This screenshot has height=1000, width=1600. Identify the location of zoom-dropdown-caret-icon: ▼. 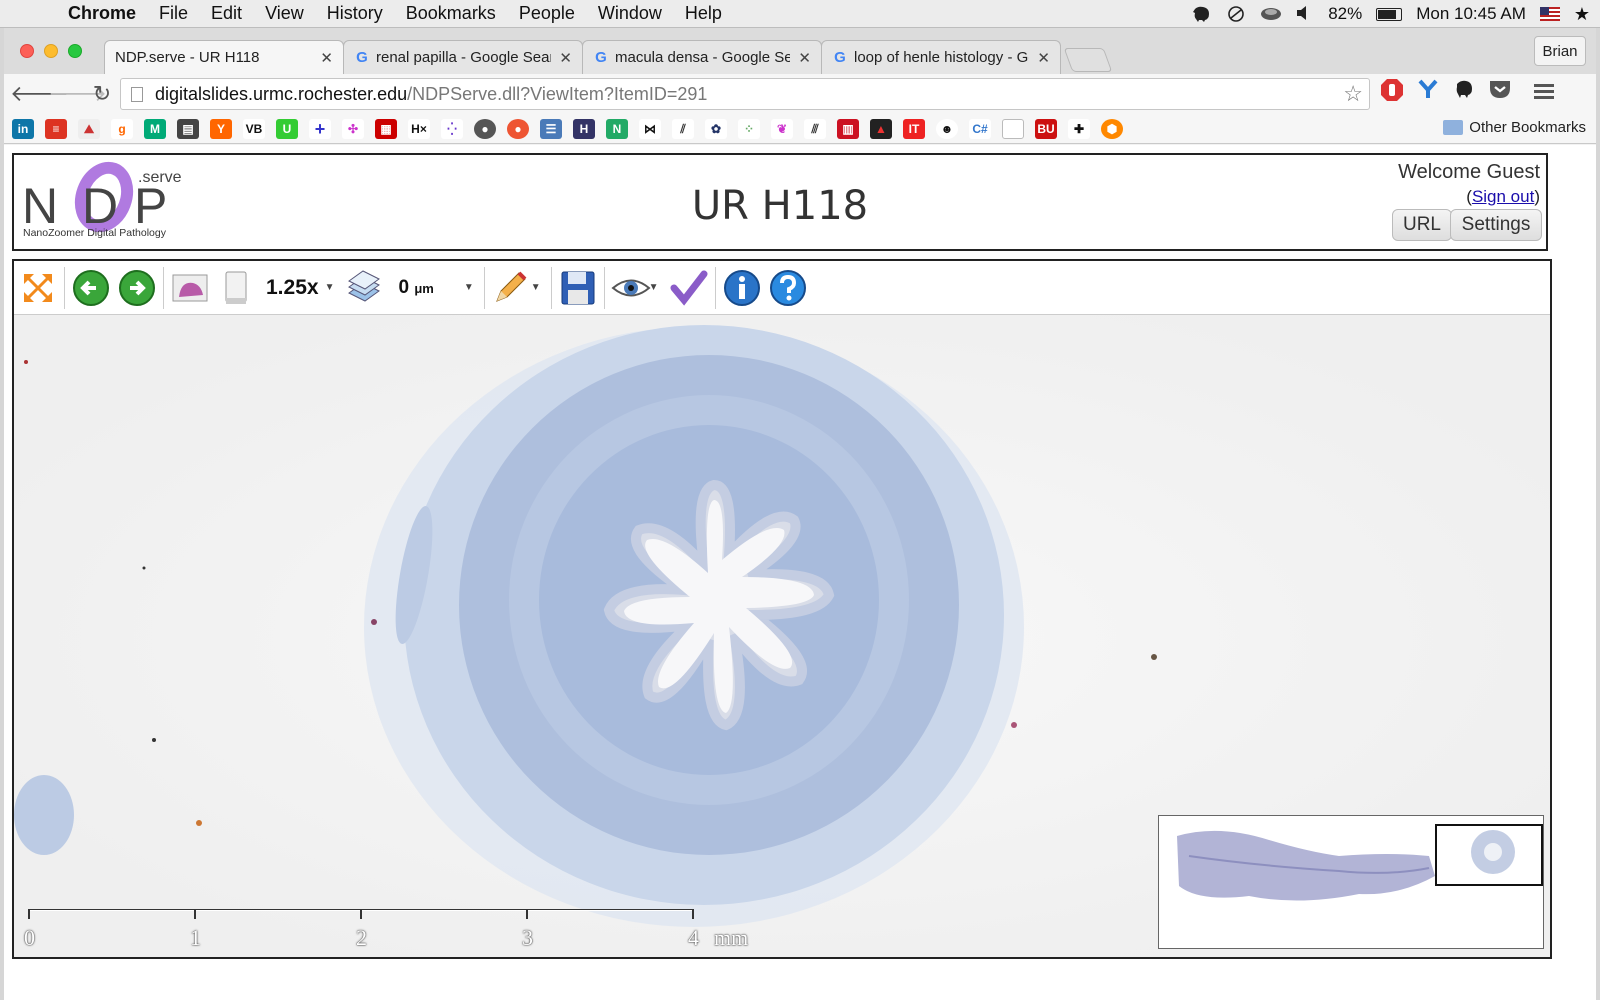
(330, 287).